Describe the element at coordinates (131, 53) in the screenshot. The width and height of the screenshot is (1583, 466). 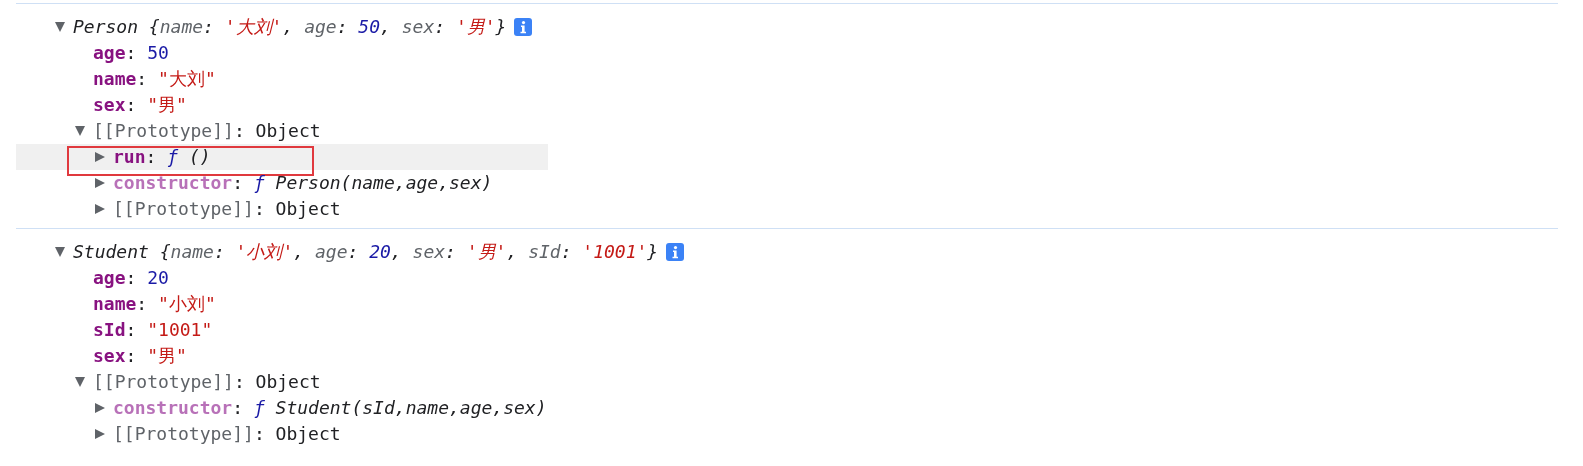
I see `property-text: age: 50` at that location.